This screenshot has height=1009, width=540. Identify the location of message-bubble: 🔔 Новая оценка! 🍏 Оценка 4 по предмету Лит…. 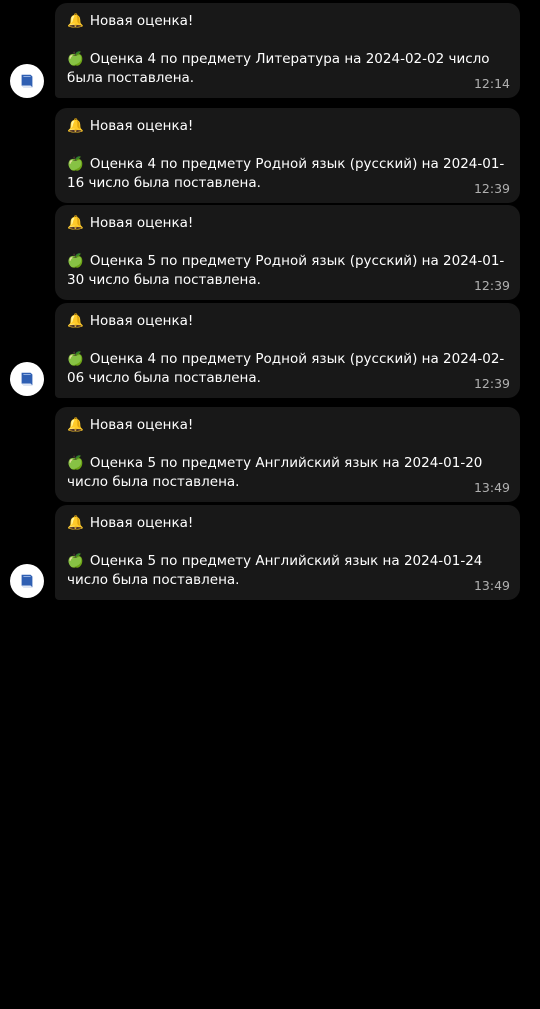
(287, 50).